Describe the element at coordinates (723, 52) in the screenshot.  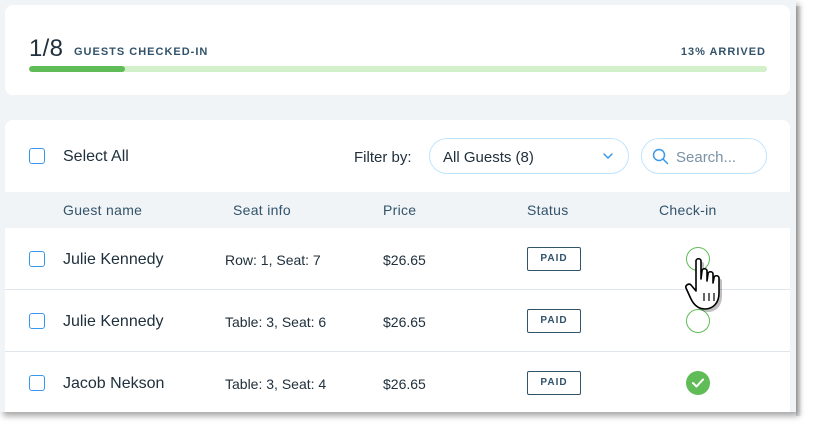
I see `arrived-percentage: 13% ARRIVED` at that location.